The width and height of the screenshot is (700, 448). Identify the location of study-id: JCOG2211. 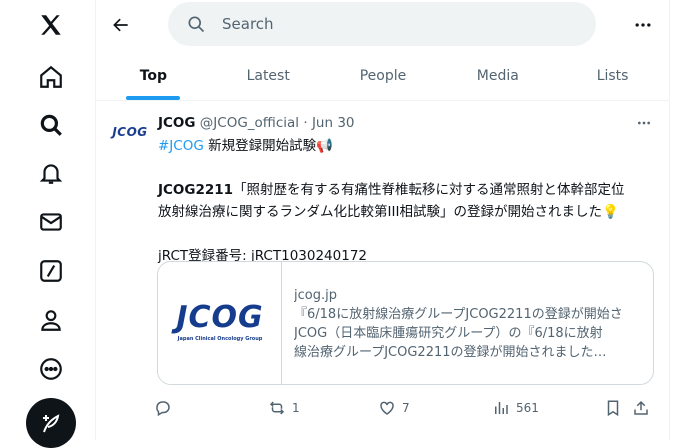
(196, 190).